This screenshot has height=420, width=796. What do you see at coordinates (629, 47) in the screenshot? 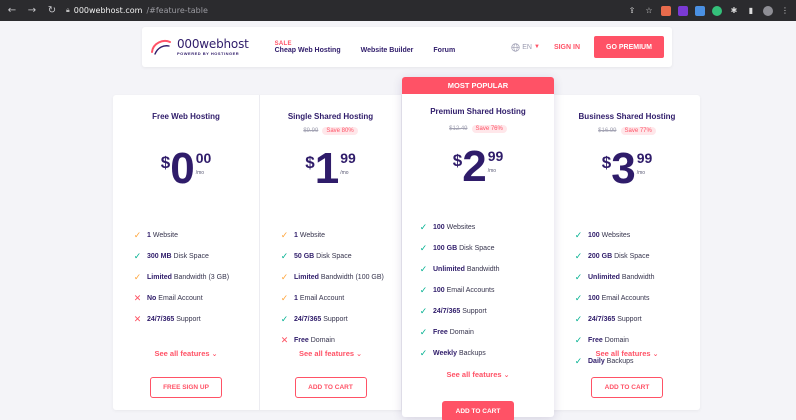
I see `go-premium-button: GO PREMIUM` at bounding box center [629, 47].